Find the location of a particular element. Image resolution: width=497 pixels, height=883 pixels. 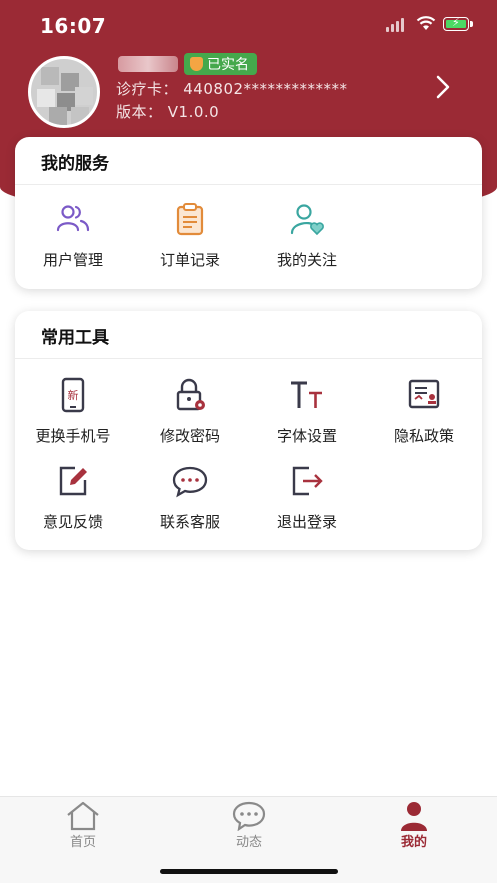

tab-label: 我的 is located at coordinates (413, 842).